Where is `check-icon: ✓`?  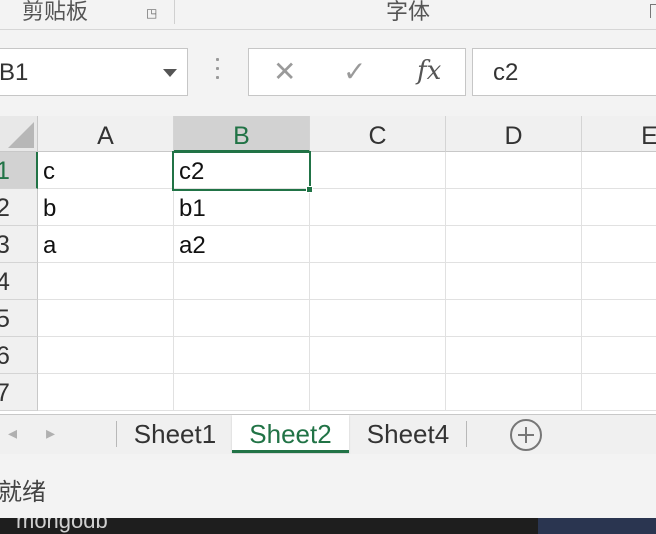
check-icon: ✓ is located at coordinates (354, 72).